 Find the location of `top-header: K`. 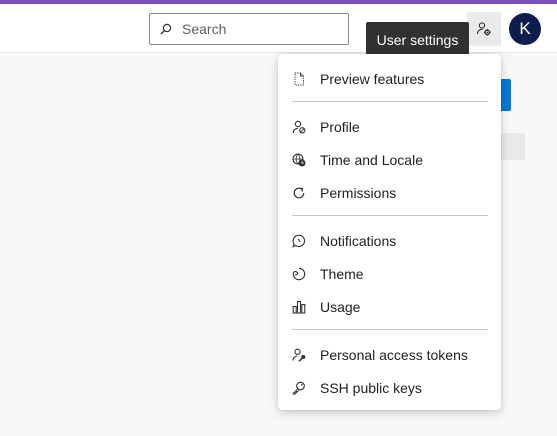

top-header: K is located at coordinates (278, 28).